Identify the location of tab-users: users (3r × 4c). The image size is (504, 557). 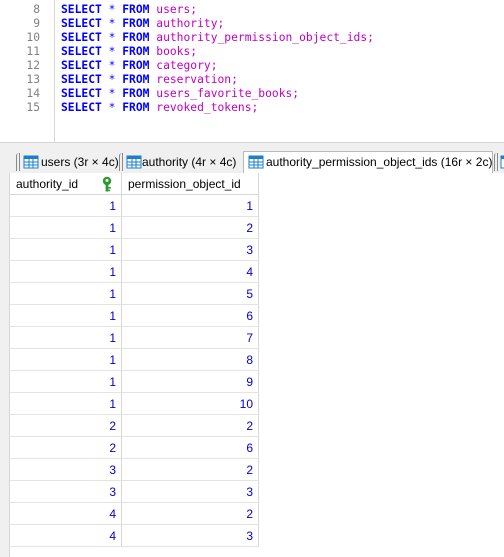
(67, 162).